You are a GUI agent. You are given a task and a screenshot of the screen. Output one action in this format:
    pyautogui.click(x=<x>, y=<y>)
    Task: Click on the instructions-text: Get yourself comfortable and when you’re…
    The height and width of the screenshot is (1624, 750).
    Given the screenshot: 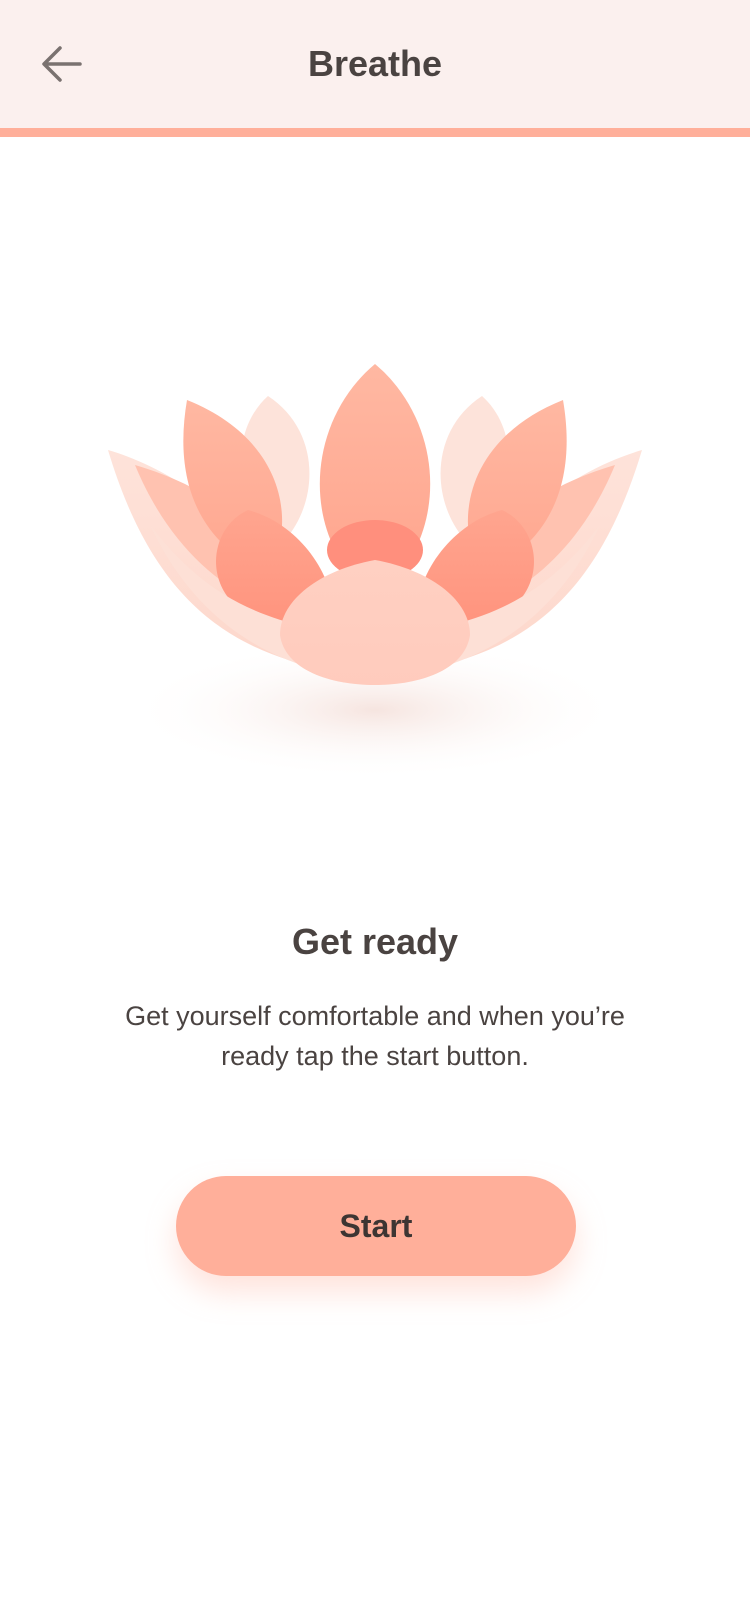 What is the action you would take?
    pyautogui.click(x=375, y=1036)
    